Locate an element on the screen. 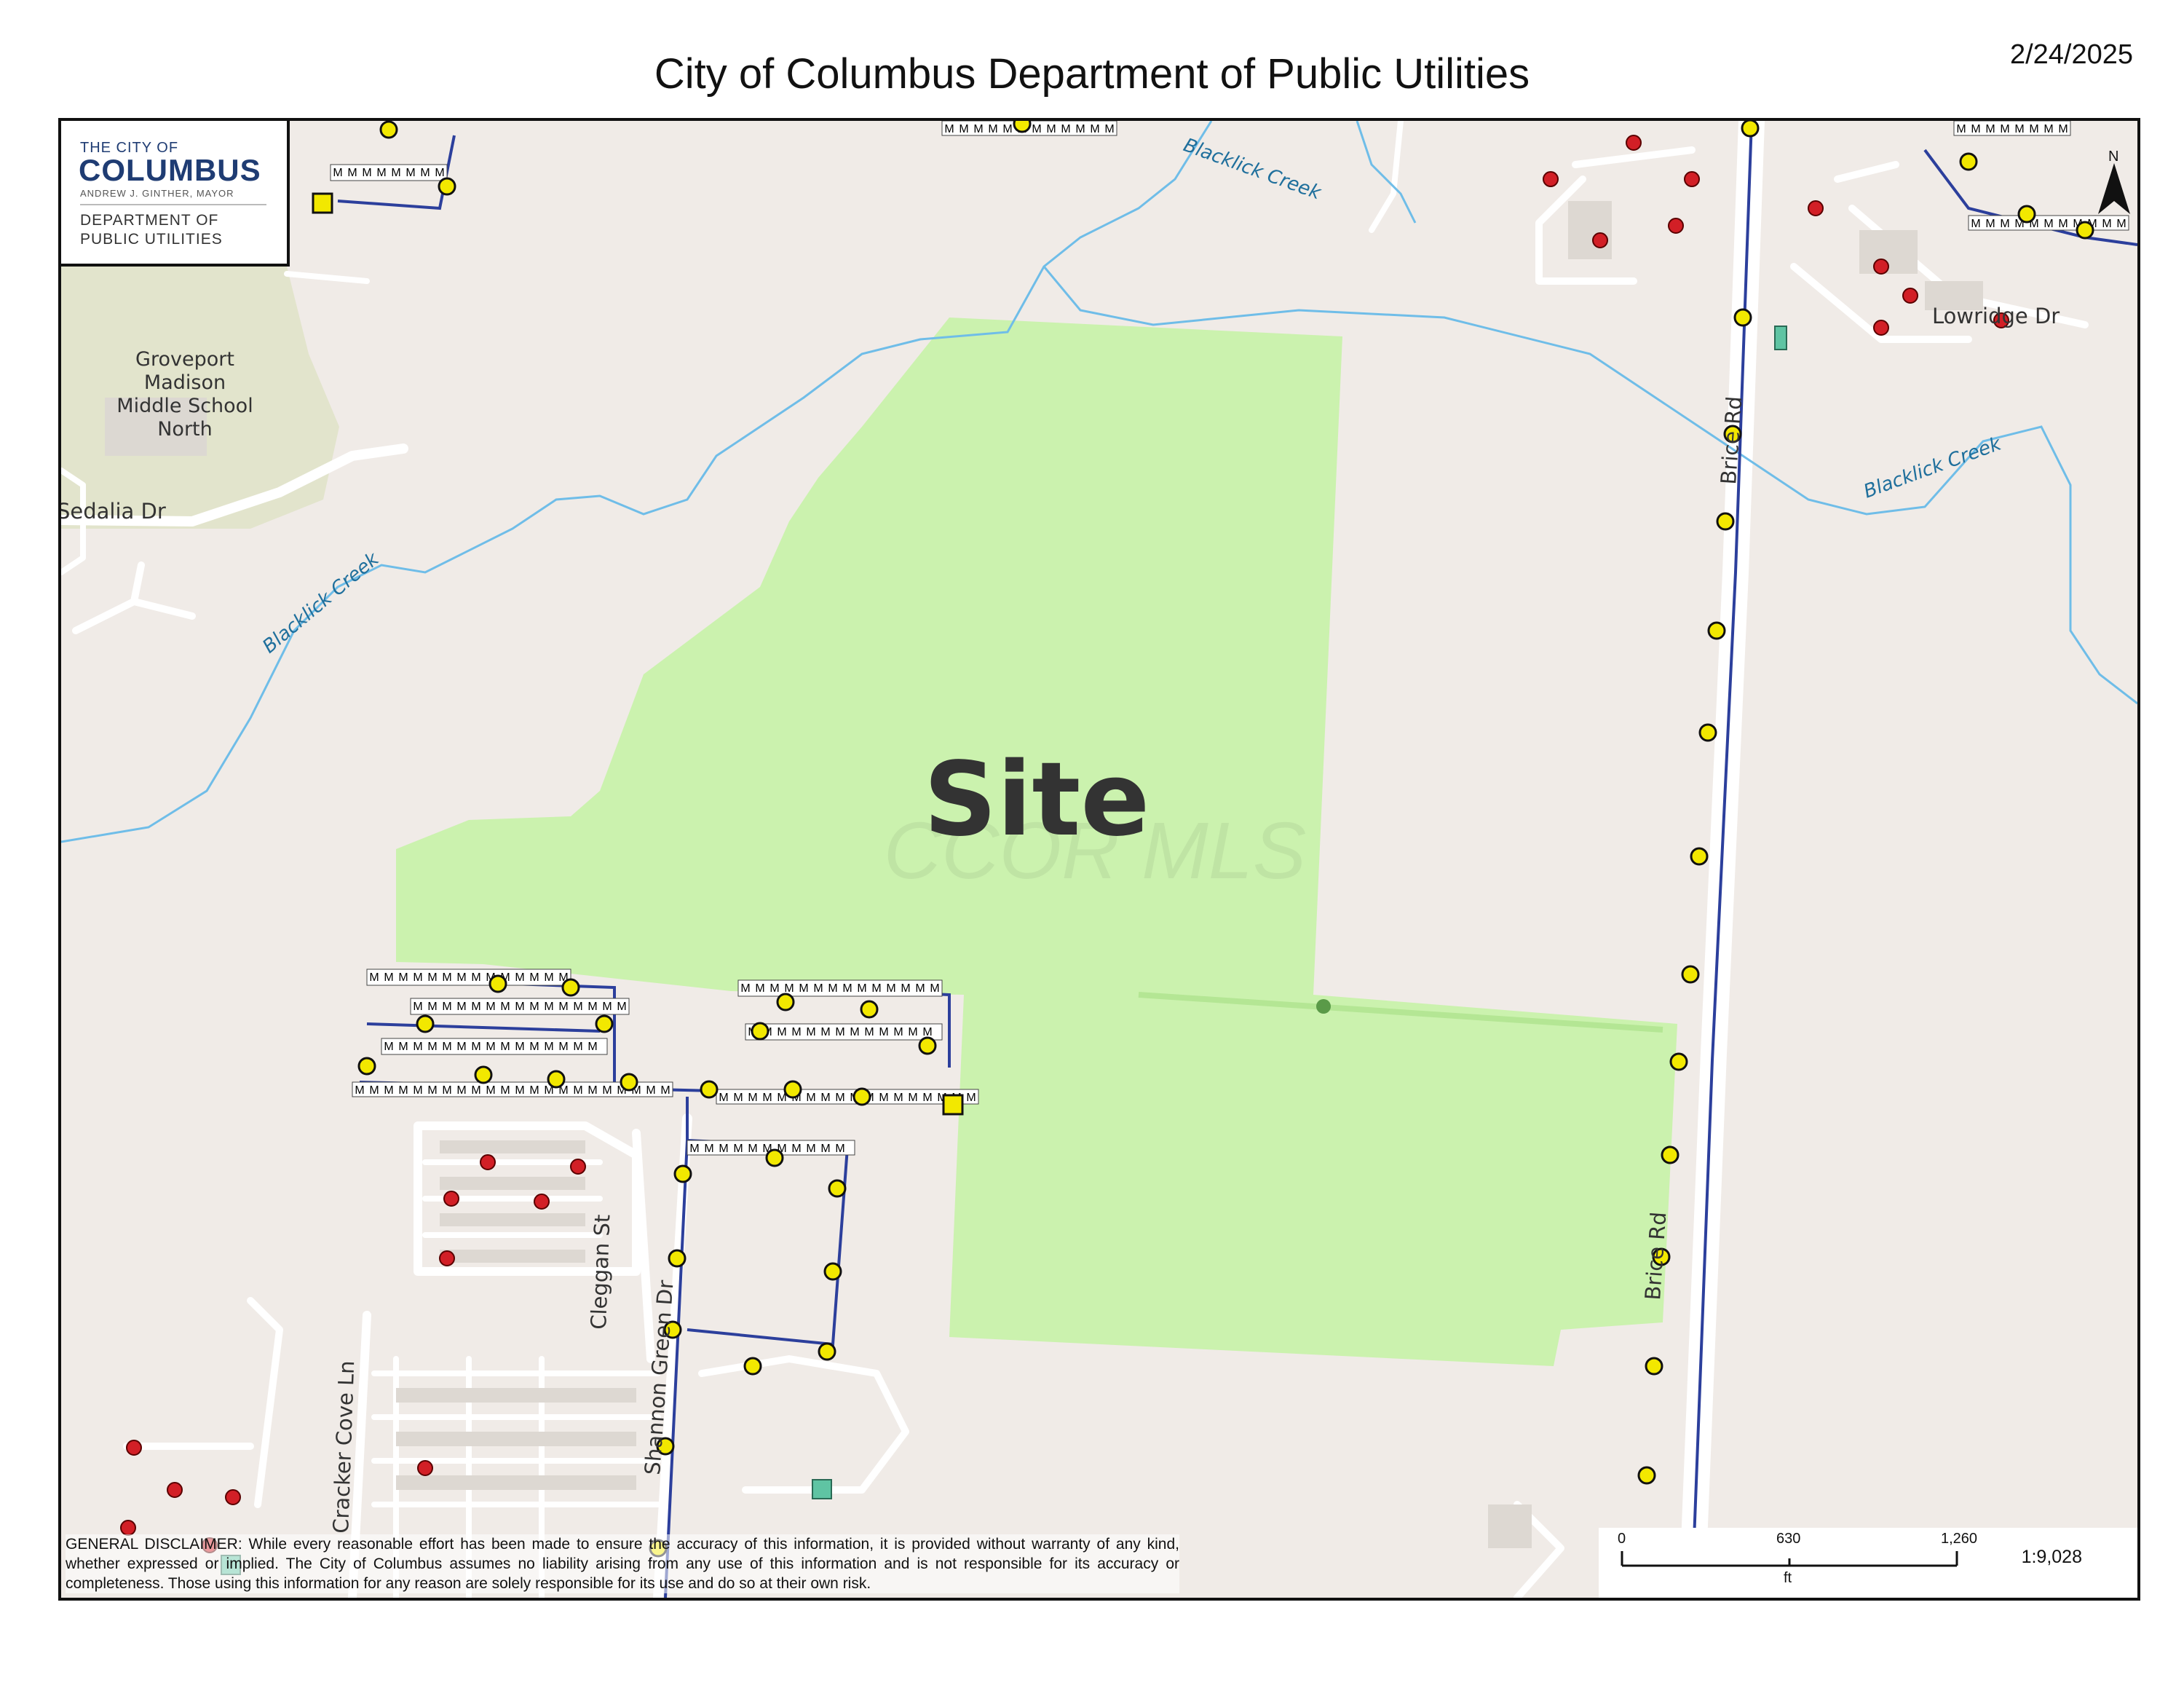 The image size is (2184, 1688). school-building is located at coordinates (156, 427).